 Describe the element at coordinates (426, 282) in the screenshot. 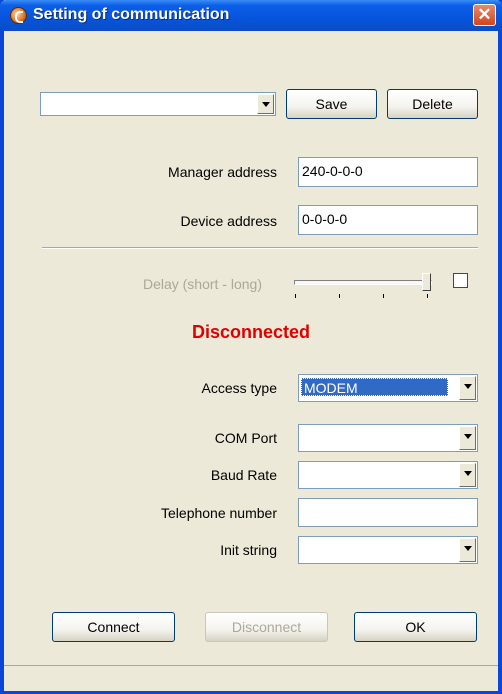

I see `delay-slider-thumb` at that location.